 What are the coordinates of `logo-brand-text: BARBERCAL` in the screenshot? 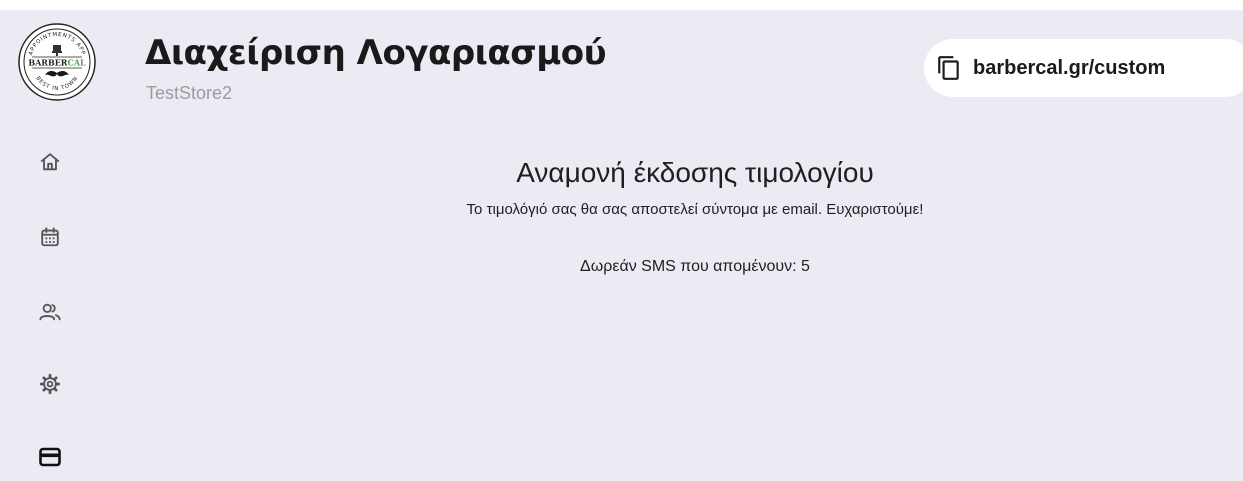 It's located at (57, 63).